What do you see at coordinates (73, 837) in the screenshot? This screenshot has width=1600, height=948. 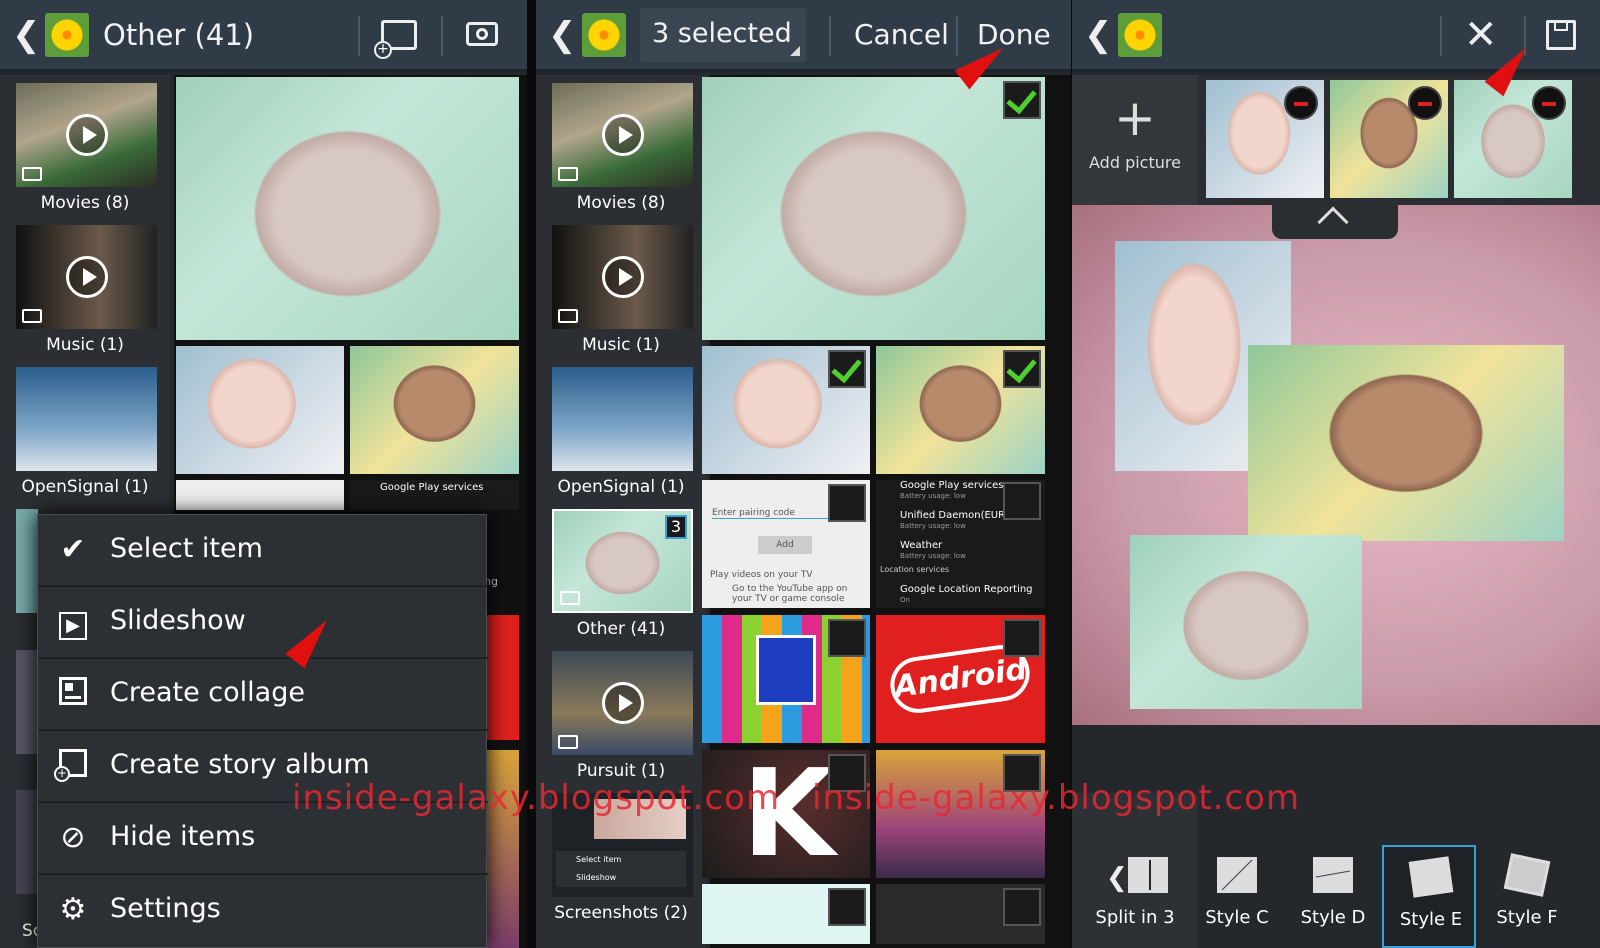 I see `eye-off-icon: ⊘` at bounding box center [73, 837].